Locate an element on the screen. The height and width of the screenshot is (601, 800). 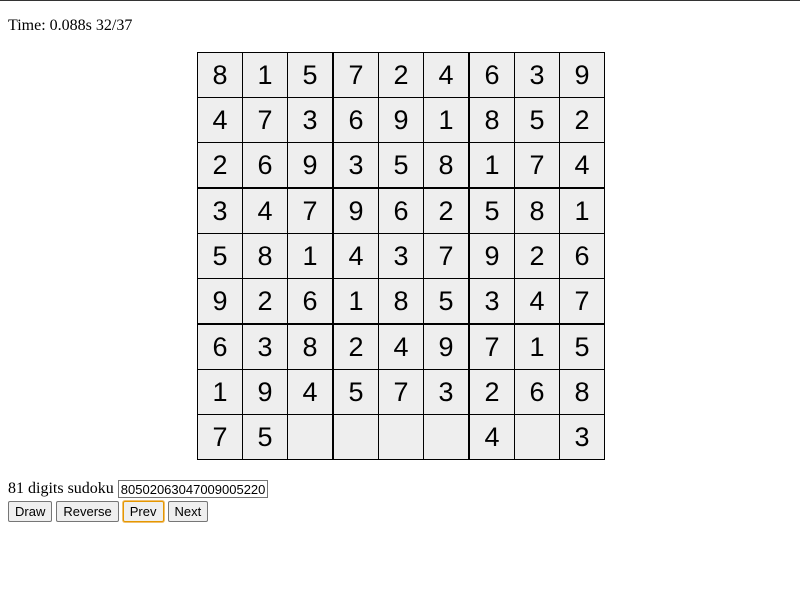
grid-row: 581437926 is located at coordinates (401, 256).